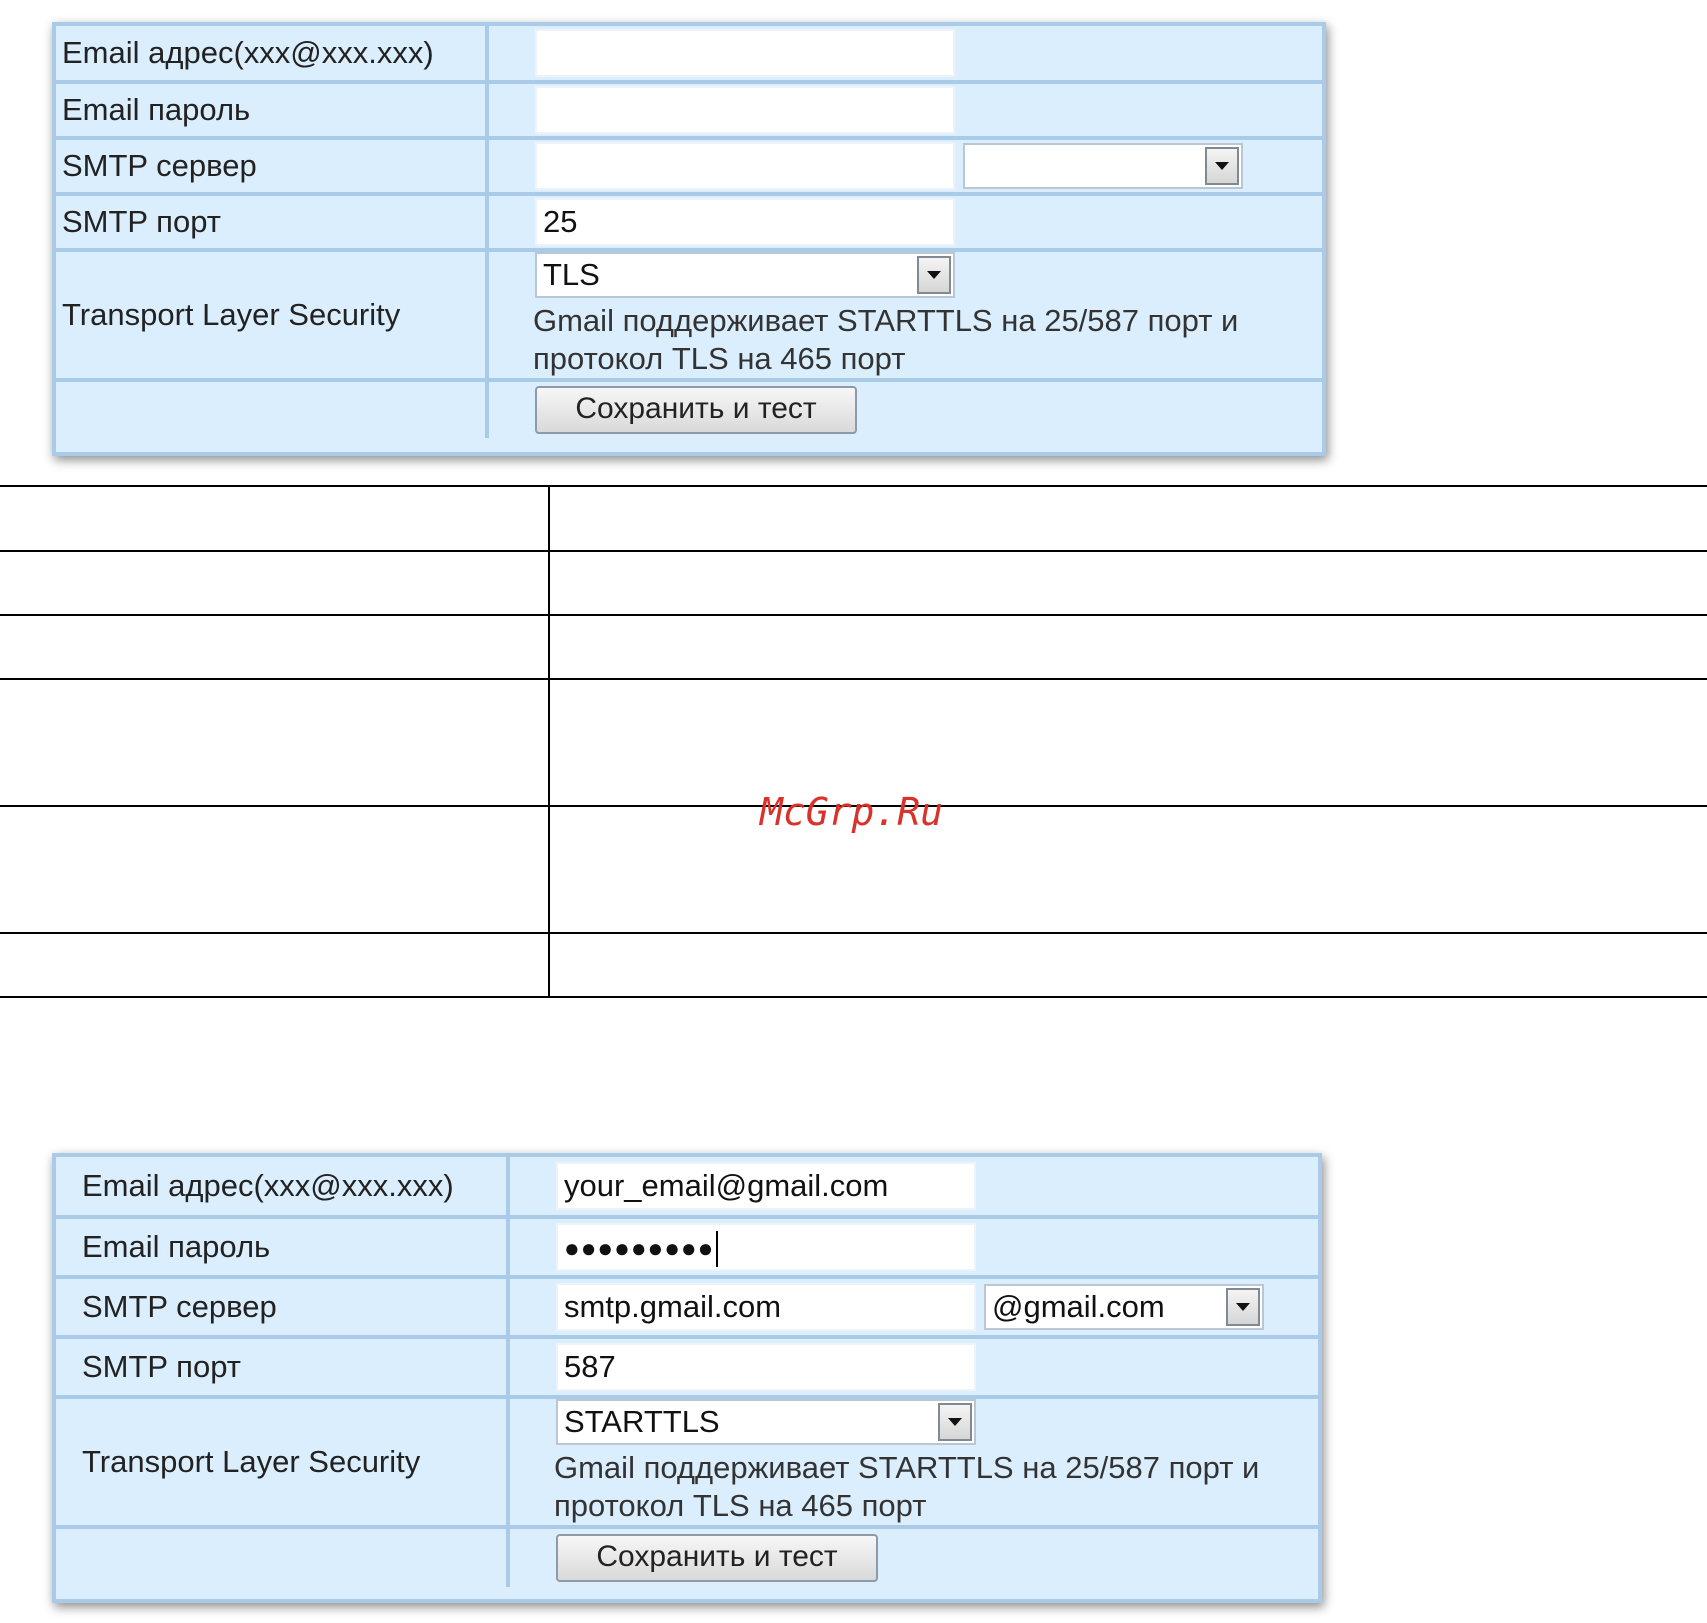  What do you see at coordinates (766, 1422) in the screenshot?
I see `tls-select: STARTTLS` at bounding box center [766, 1422].